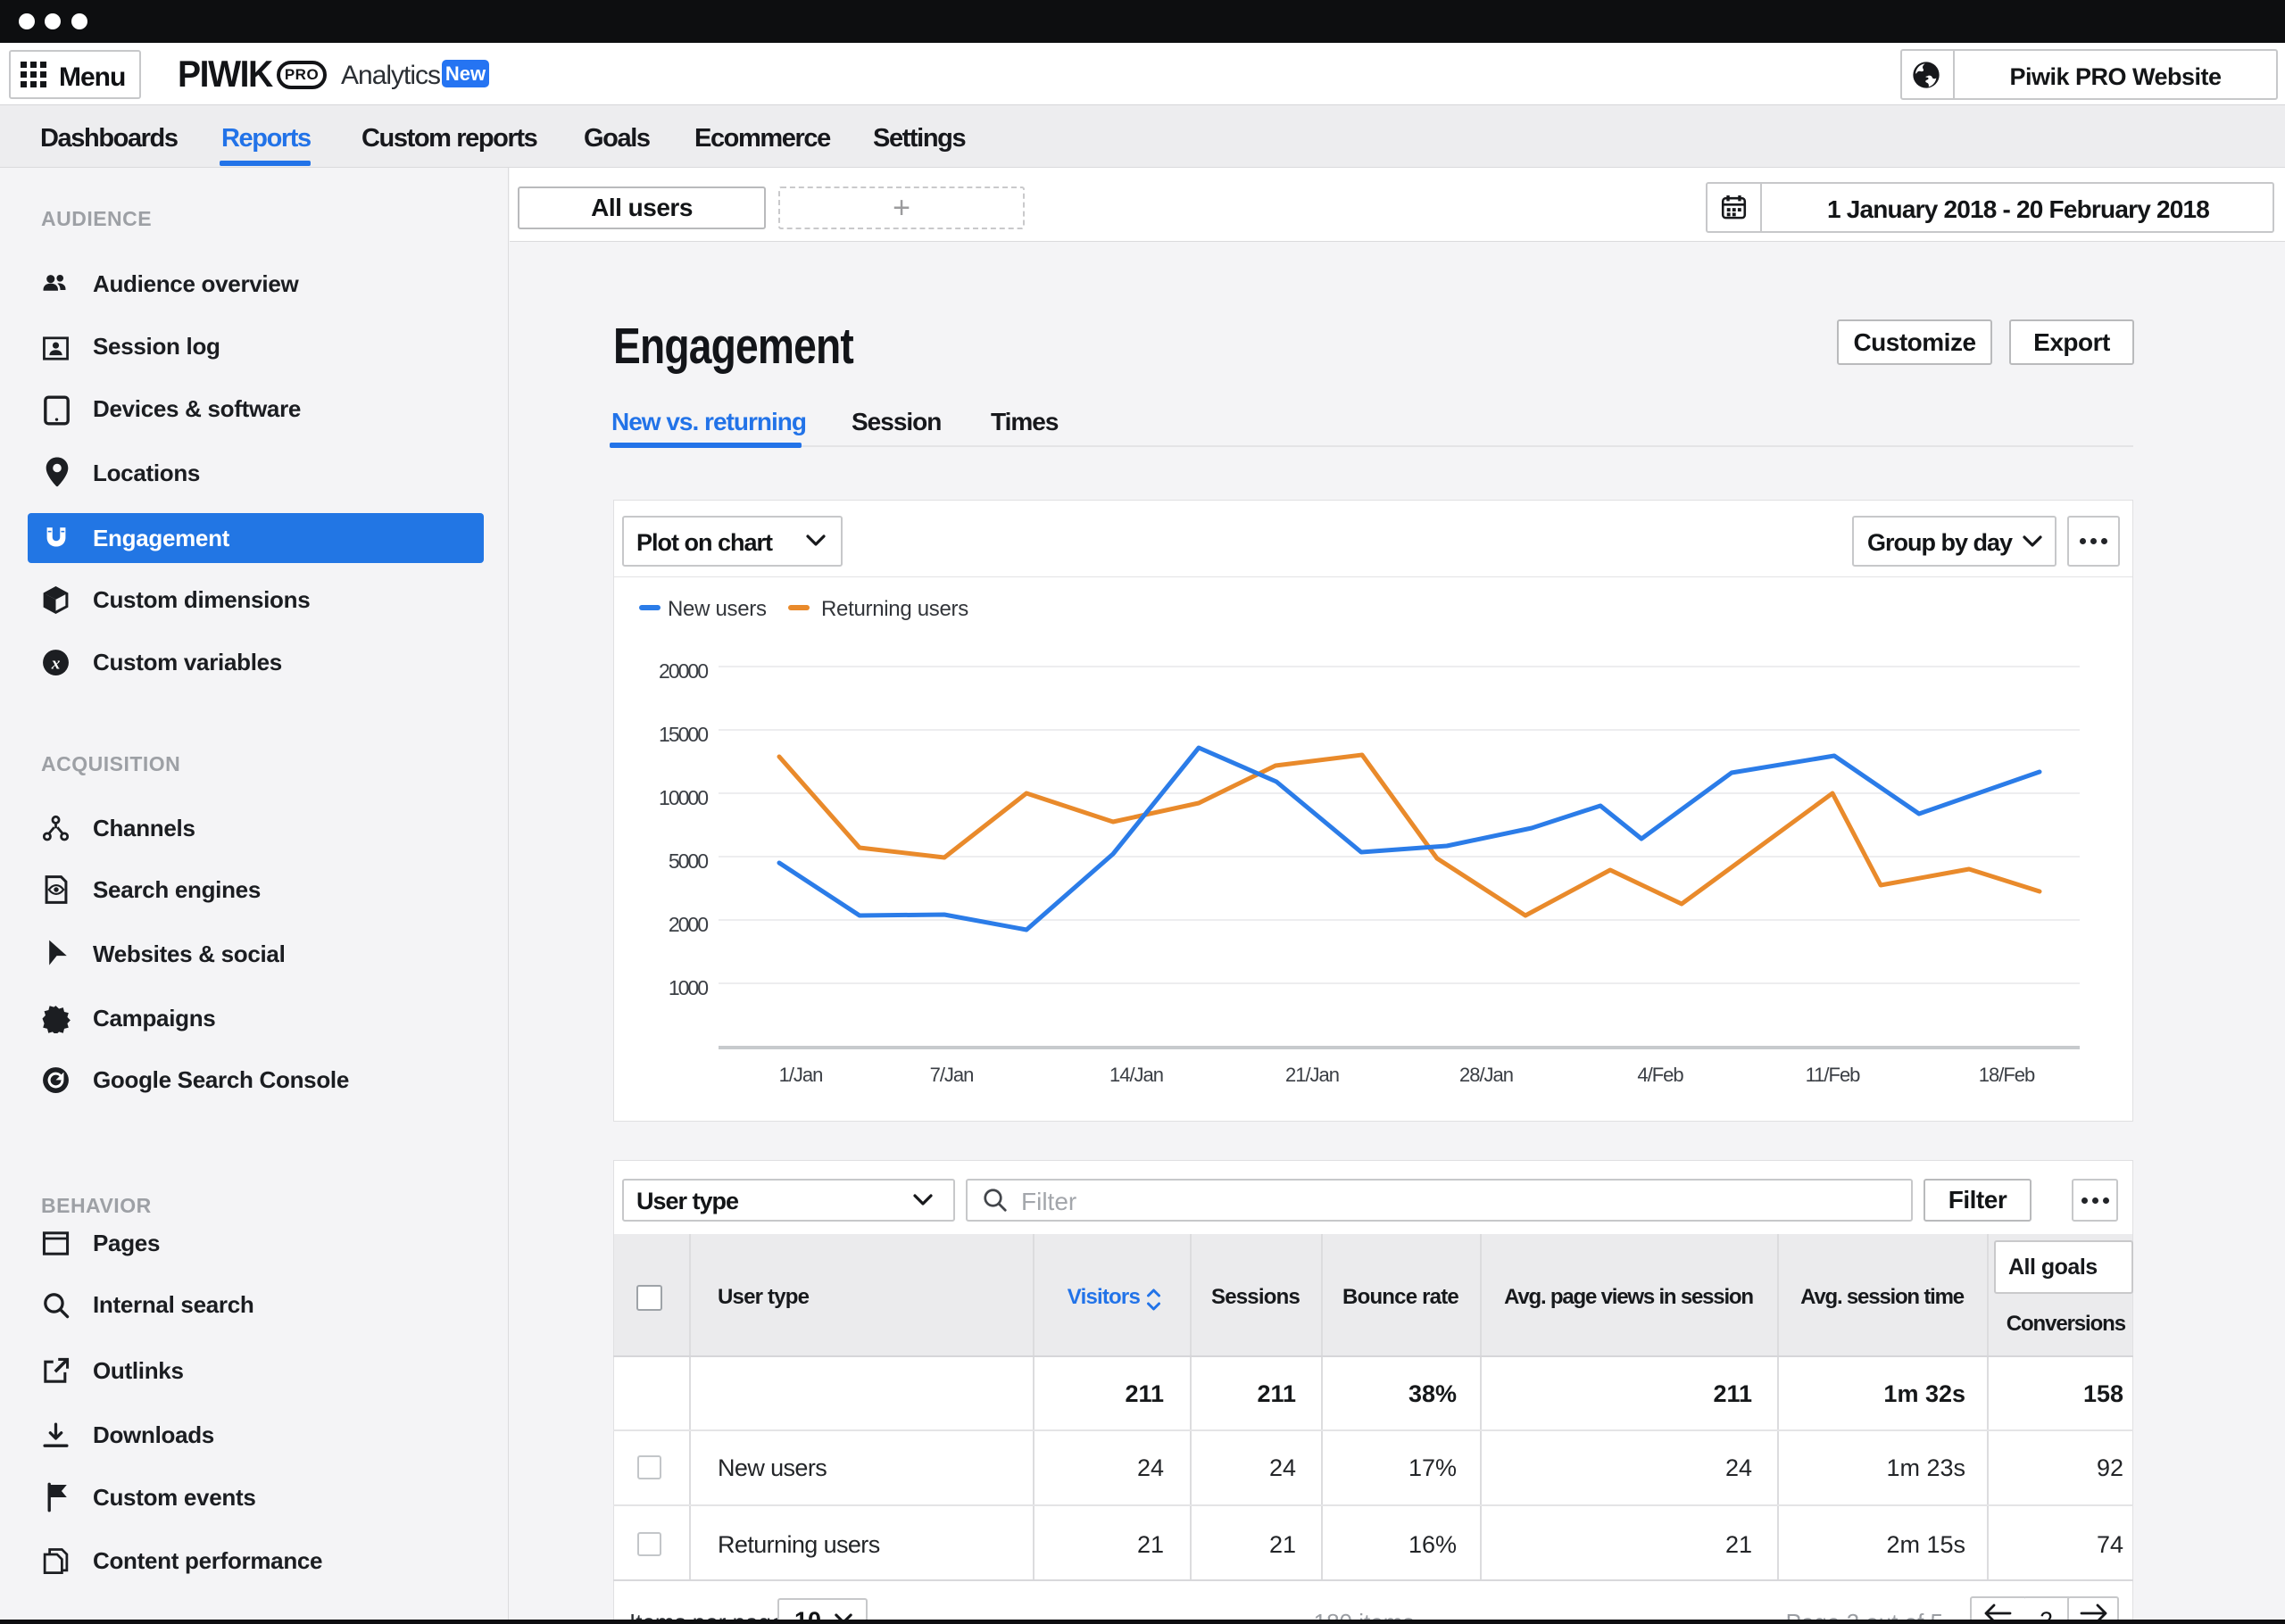  Describe the element at coordinates (1834, 1075) in the screenshot. I see `svg-text: 11/Feb` at that location.